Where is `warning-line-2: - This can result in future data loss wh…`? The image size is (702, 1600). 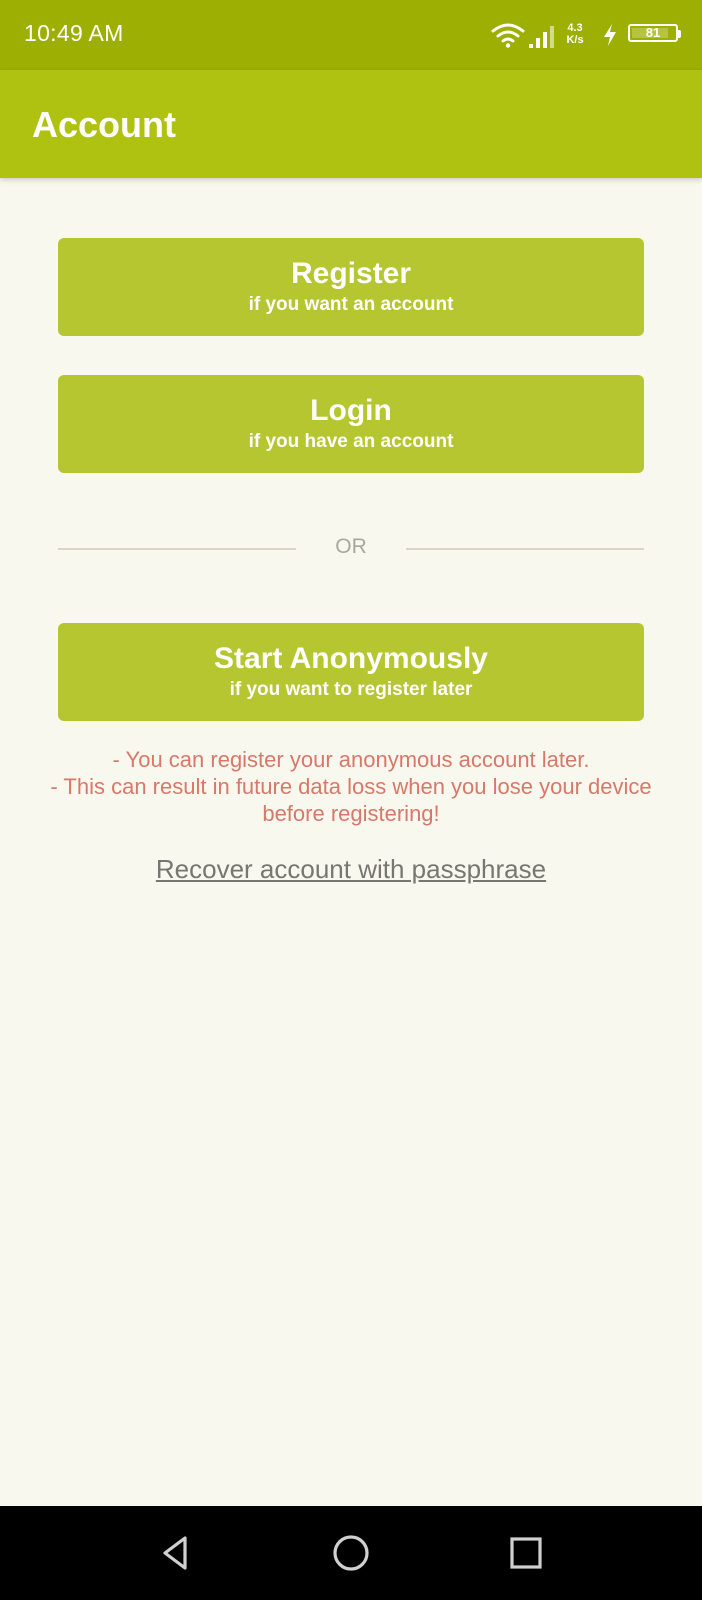 warning-line-2: - This can result in future data loss wh… is located at coordinates (351, 800).